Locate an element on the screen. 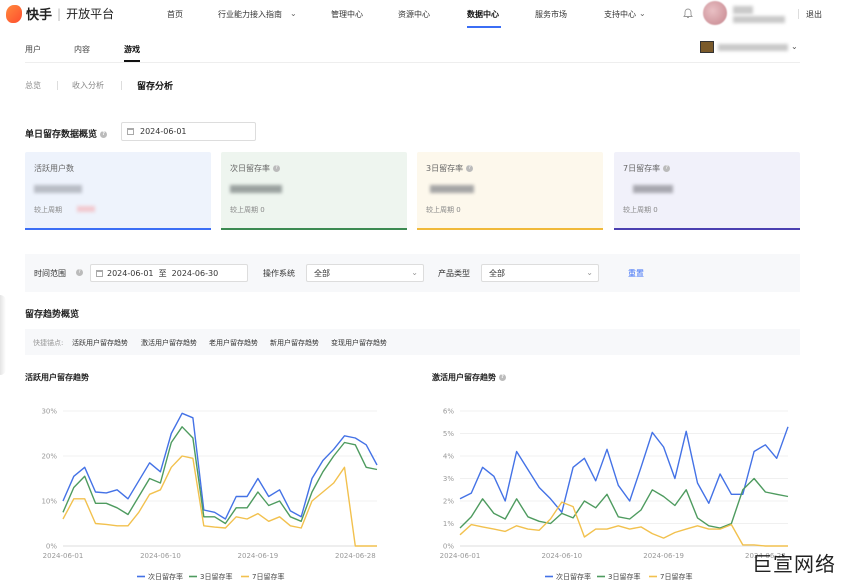 The image size is (855, 583). user-avatar is located at coordinates (715, 13).